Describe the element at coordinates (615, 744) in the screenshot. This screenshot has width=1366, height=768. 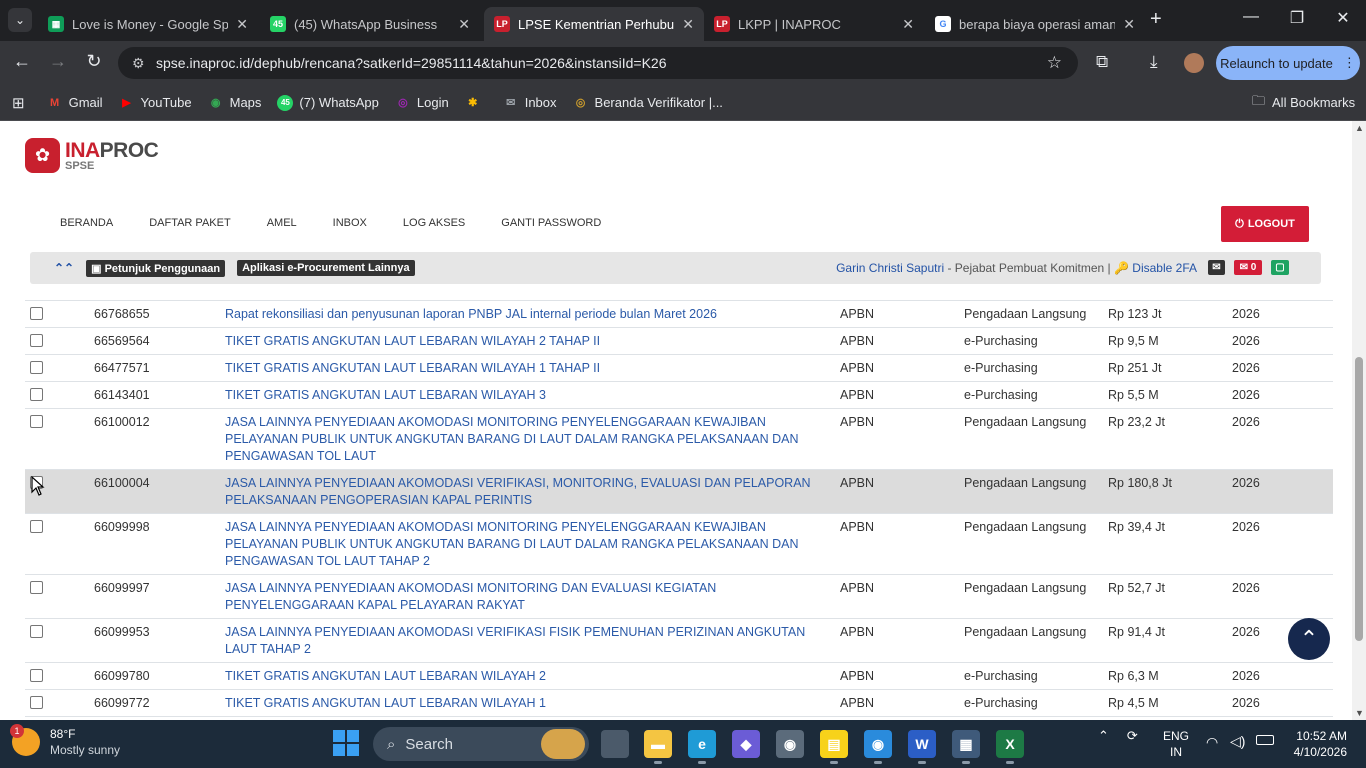
I see `task-view-icon` at that location.